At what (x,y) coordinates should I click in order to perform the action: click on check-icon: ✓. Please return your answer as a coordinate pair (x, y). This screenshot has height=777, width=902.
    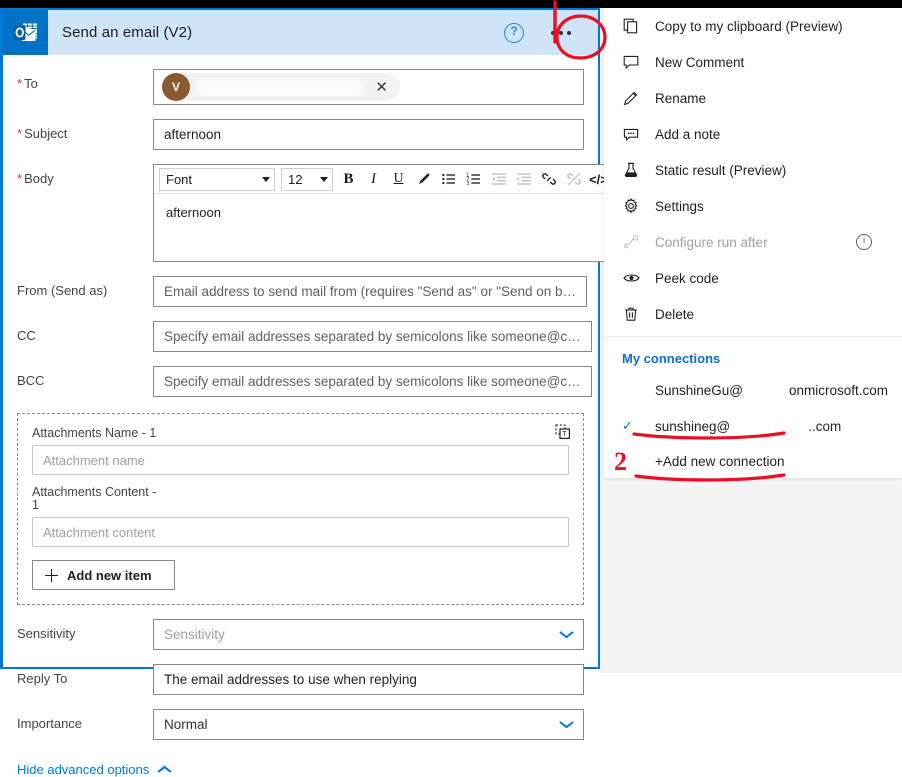
    Looking at the image, I should click on (627, 425).